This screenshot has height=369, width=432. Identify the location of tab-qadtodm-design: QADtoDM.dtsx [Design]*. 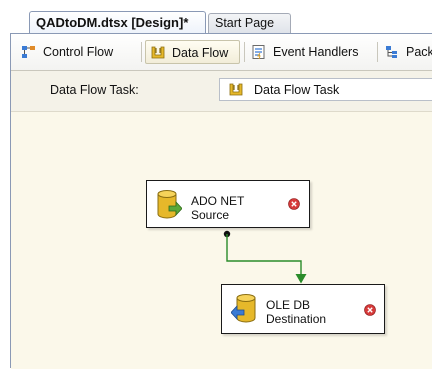
(117, 22).